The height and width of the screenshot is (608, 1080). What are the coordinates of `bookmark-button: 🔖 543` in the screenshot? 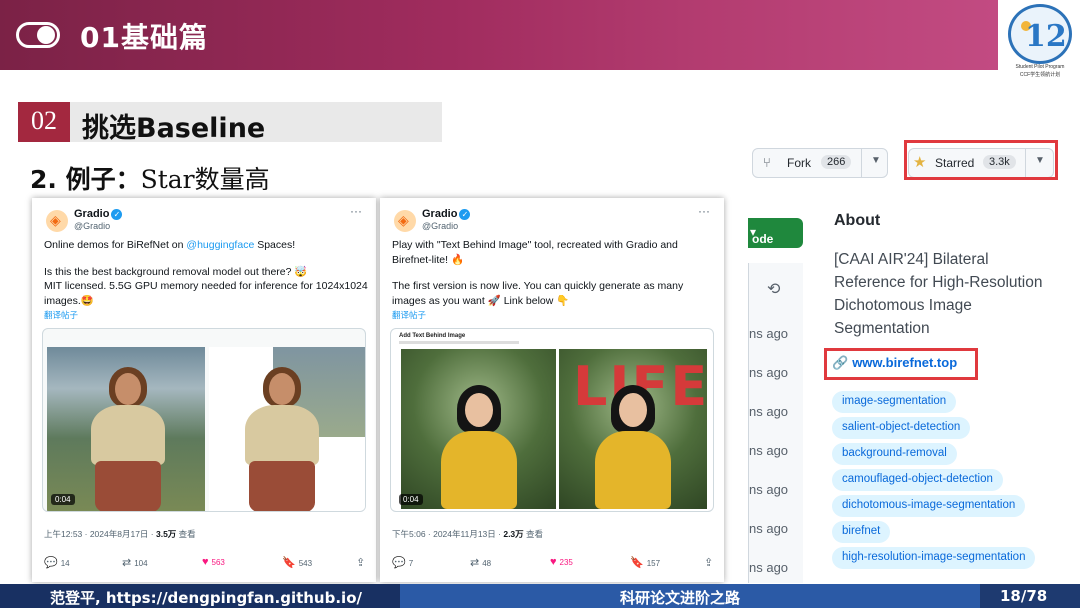 It's located at (297, 562).